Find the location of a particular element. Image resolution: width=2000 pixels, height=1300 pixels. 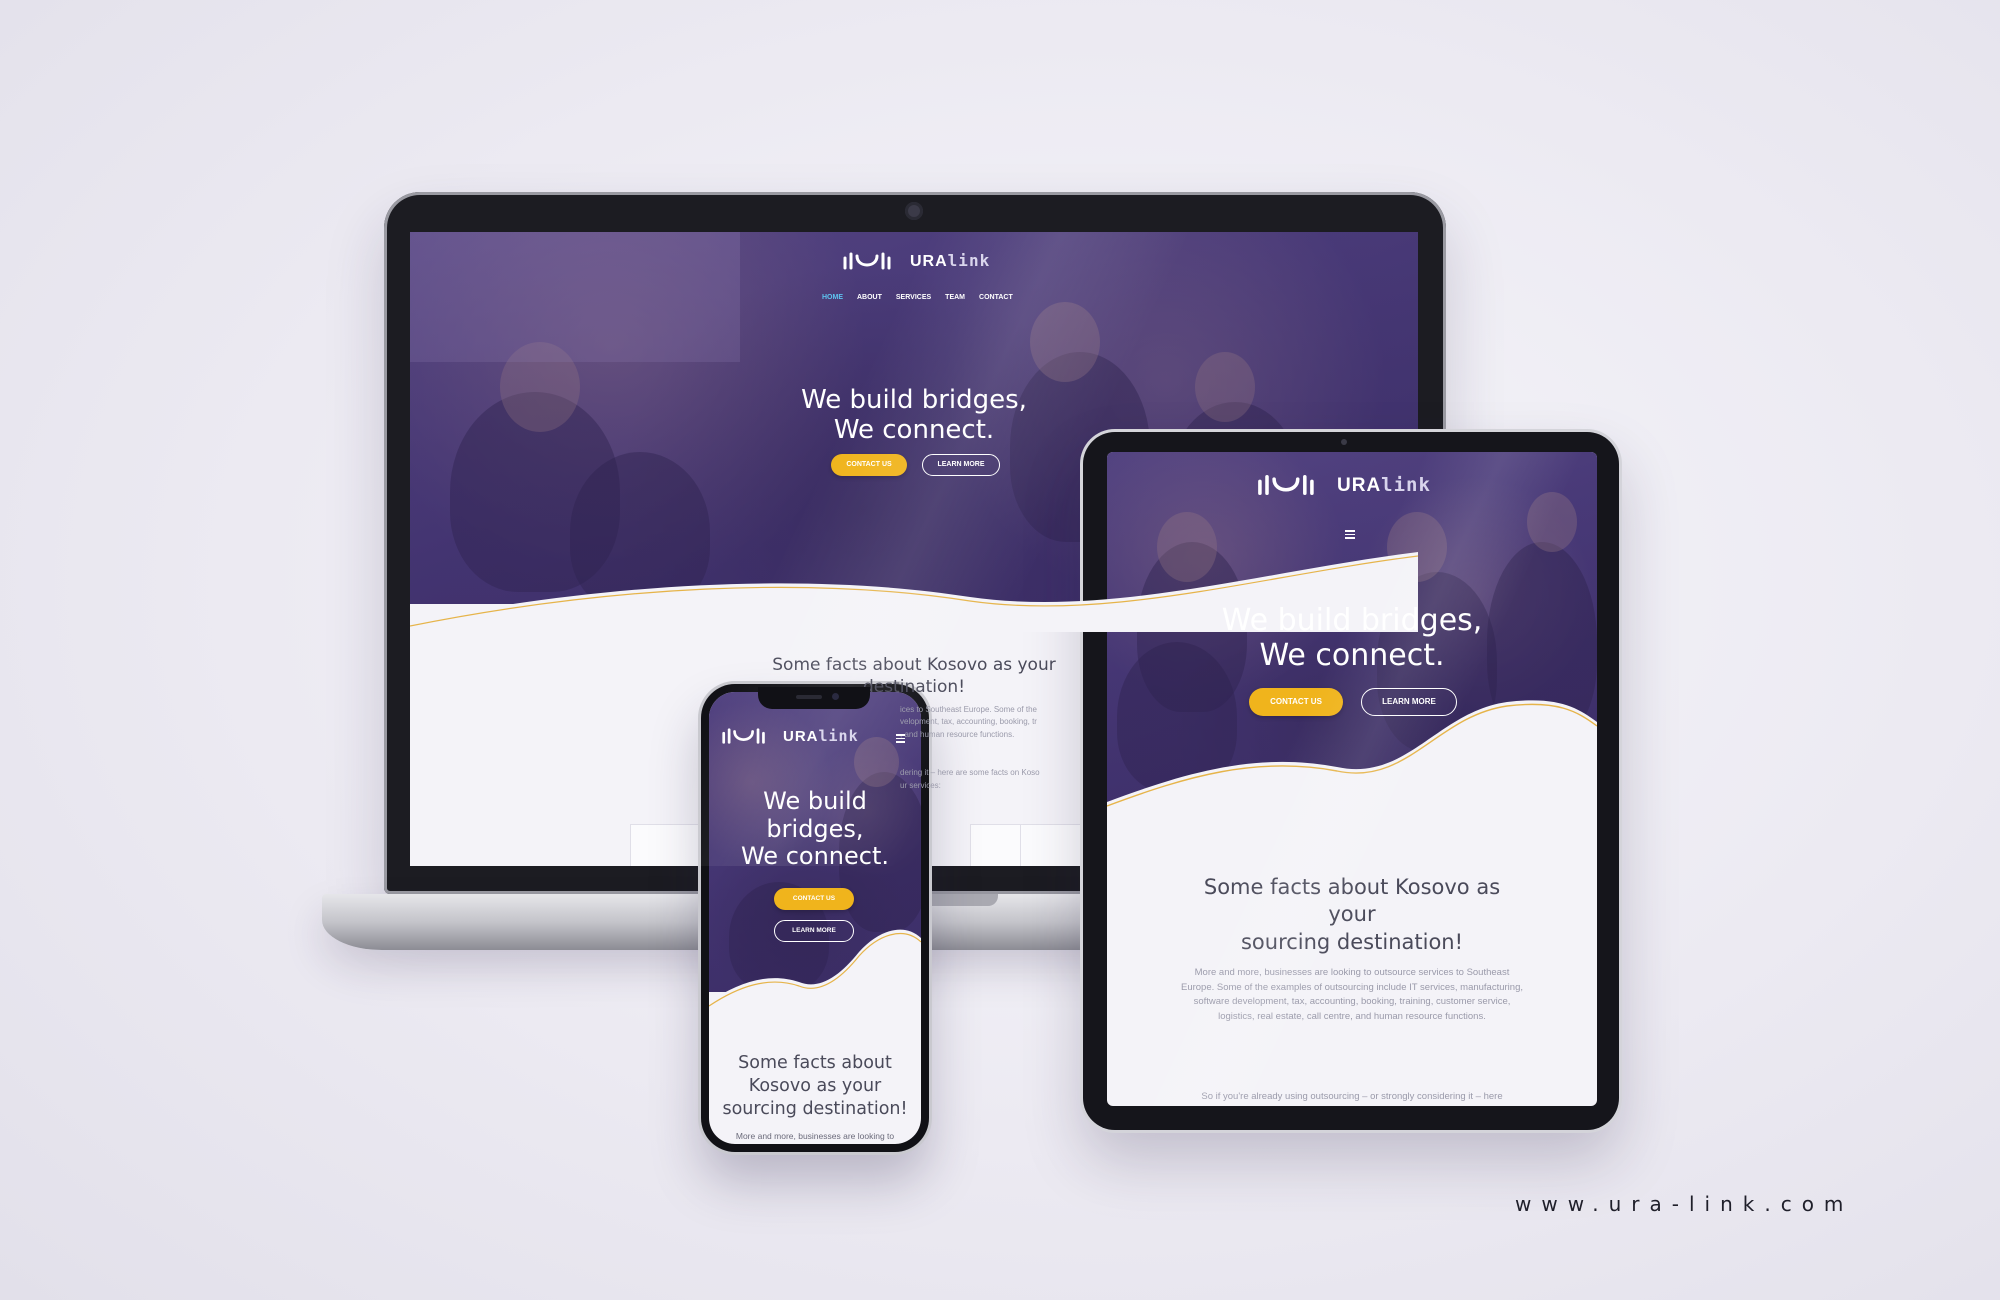

nav-item-team: TEAM is located at coordinates (955, 297).